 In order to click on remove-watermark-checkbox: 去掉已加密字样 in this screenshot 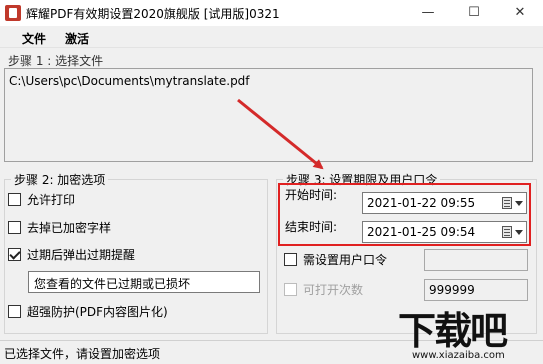, I will do `click(59, 227)`.